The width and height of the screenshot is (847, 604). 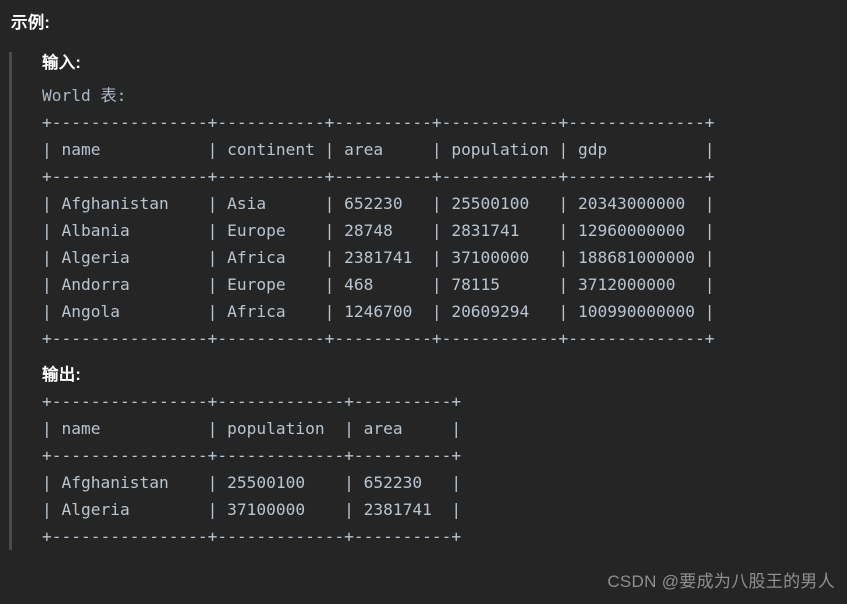 I want to click on output-section-label: 输出:, so click(x=62, y=374).